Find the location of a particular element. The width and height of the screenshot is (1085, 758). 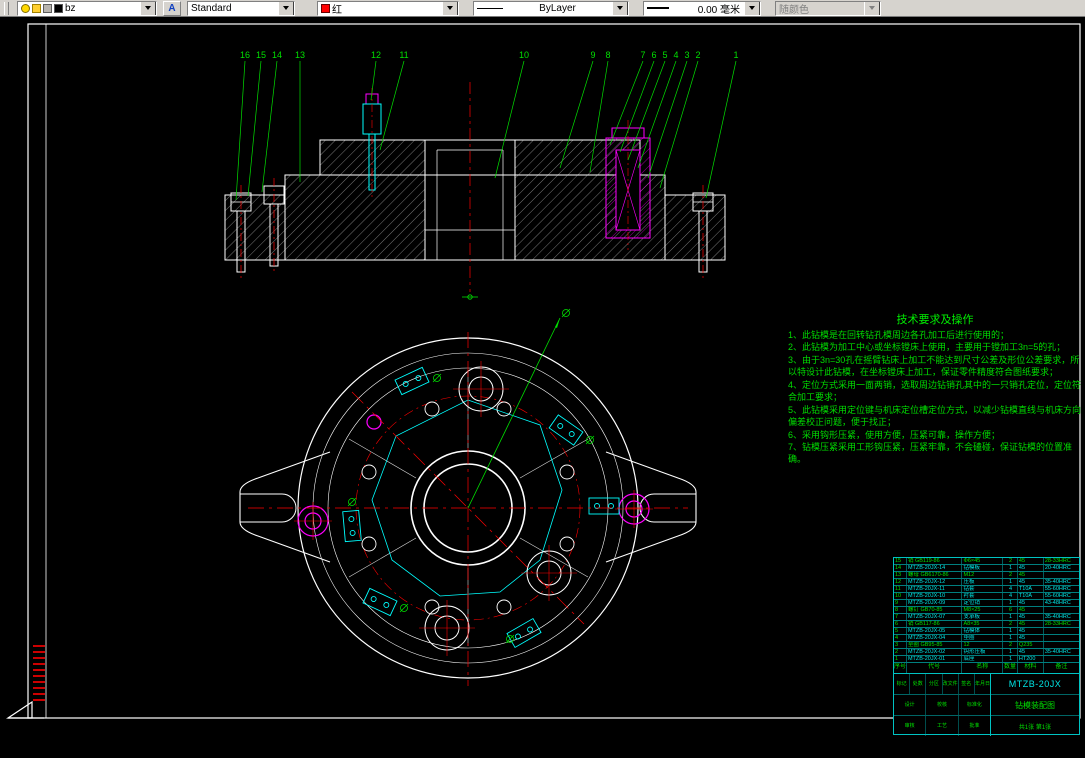

bom-row: 11 MTZB-20JX-11 钻套 4 T10A 55-60HRC is located at coordinates (986, 589).